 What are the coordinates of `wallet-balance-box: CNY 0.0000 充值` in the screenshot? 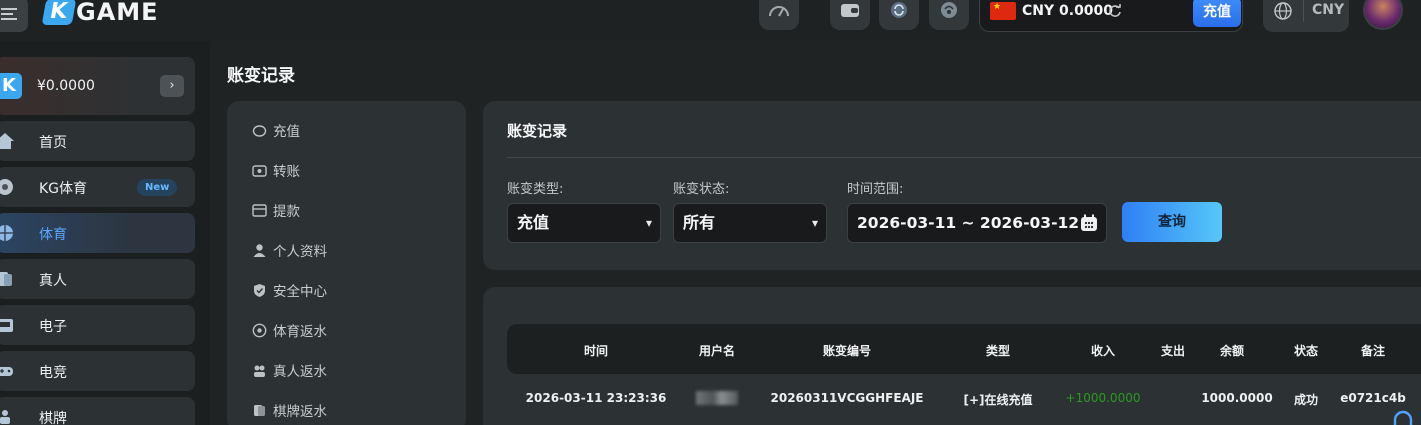 It's located at (1111, 16).